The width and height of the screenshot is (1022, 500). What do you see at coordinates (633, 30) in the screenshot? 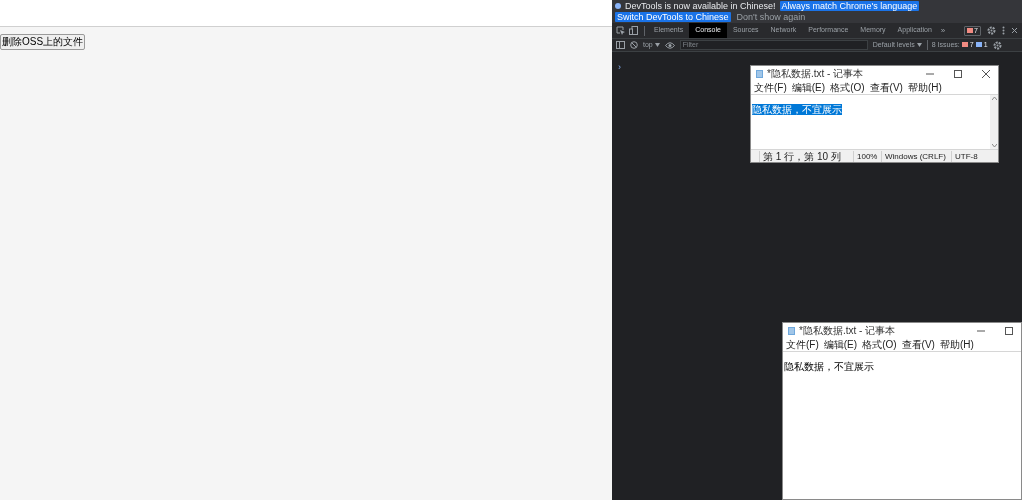
I see `device-icon` at bounding box center [633, 30].